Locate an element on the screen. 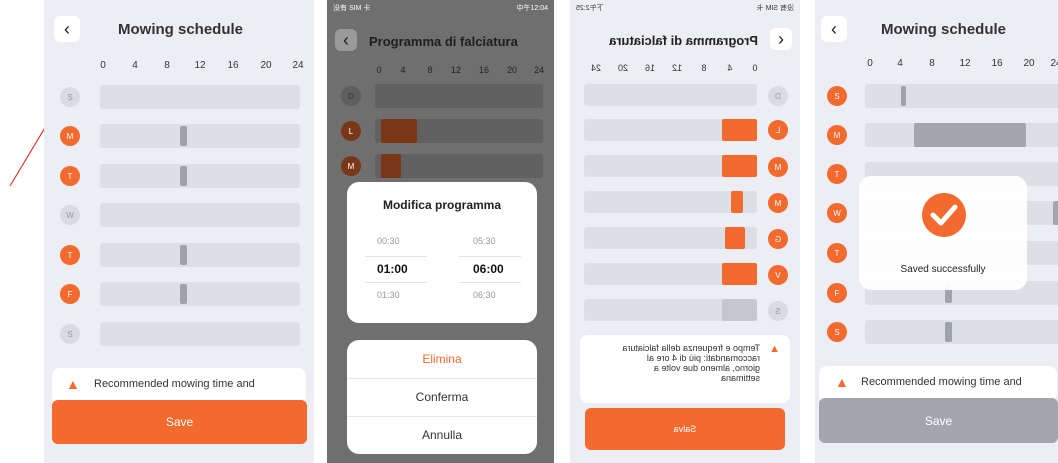 The height and width of the screenshot is (463, 1058). page-title: Programma di falciatura is located at coordinates (443, 41).